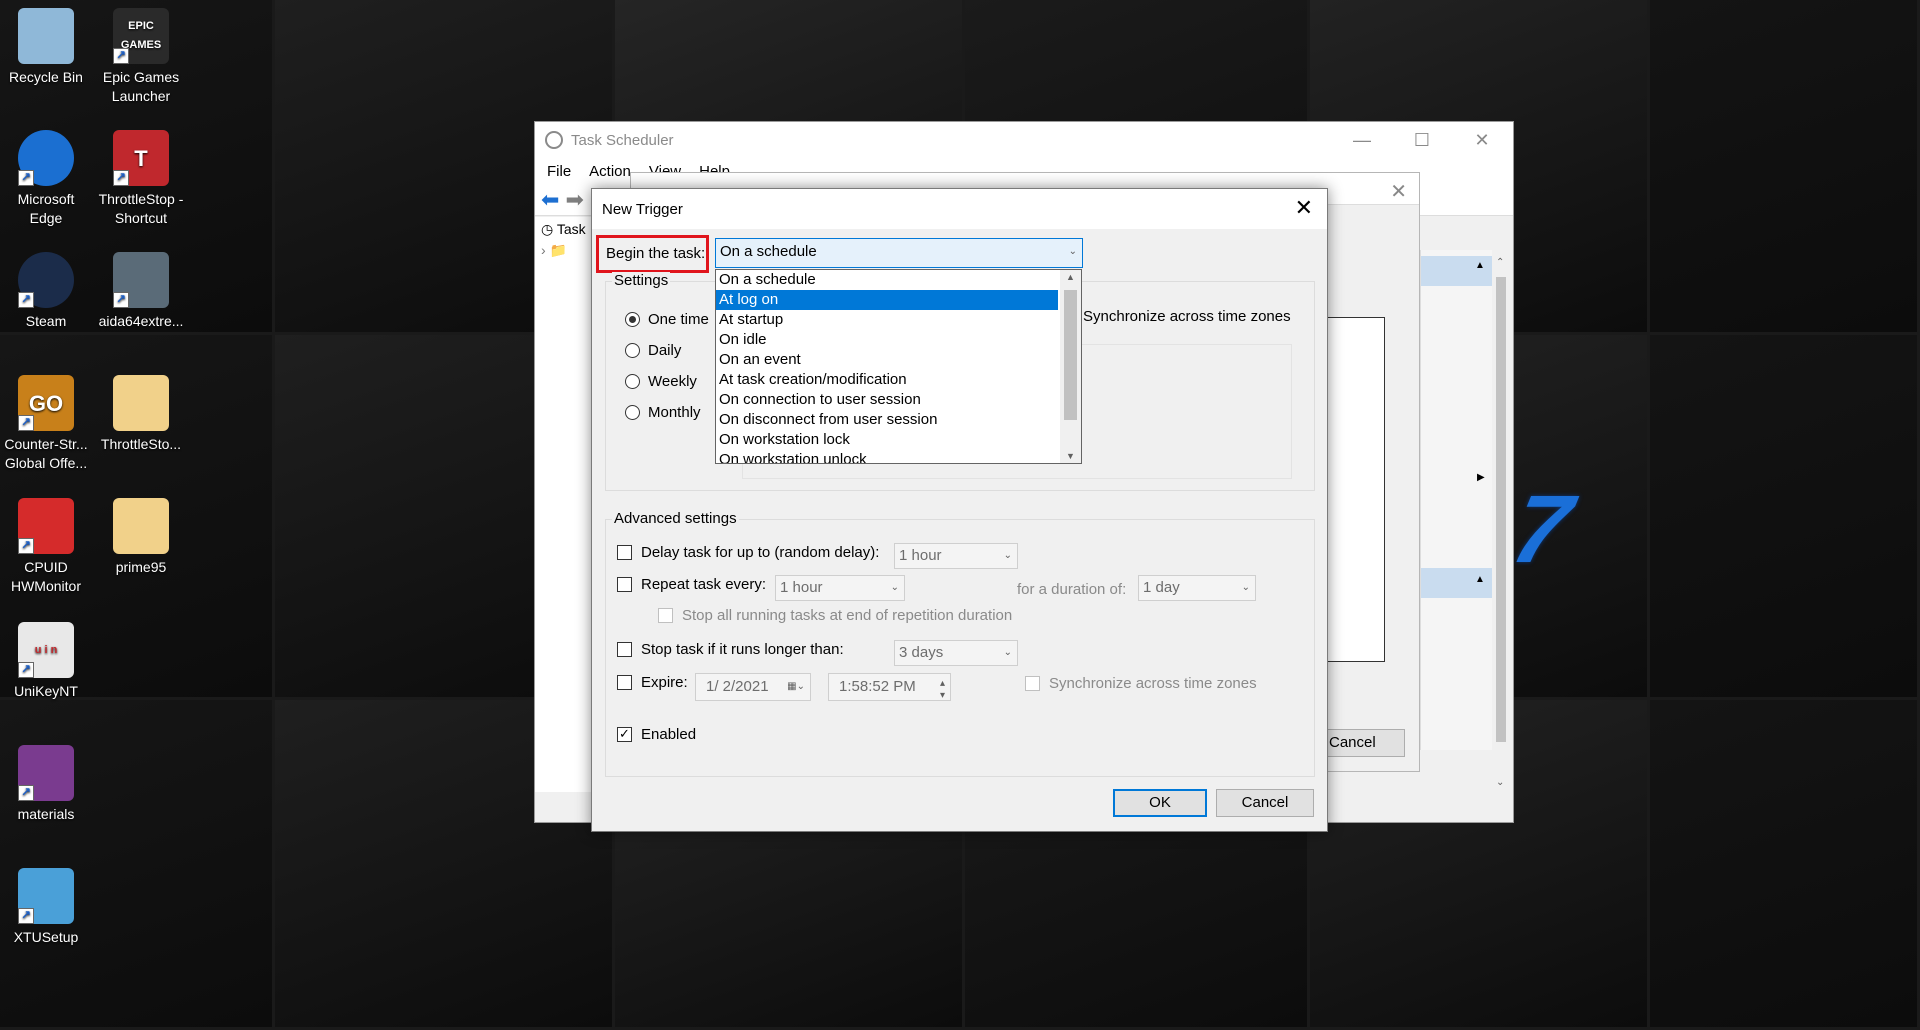 The height and width of the screenshot is (1030, 1920). I want to click on expire-sync-checkbox: Synchronize across time zones, so click(1141, 683).